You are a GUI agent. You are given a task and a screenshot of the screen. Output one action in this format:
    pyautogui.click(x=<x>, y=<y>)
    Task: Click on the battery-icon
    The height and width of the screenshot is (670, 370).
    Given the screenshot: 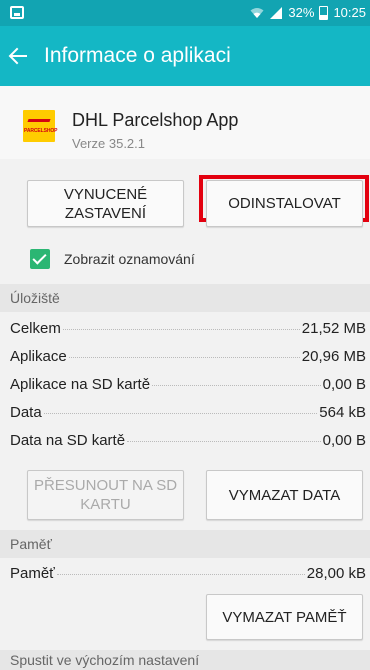 What is the action you would take?
    pyautogui.click(x=324, y=12)
    